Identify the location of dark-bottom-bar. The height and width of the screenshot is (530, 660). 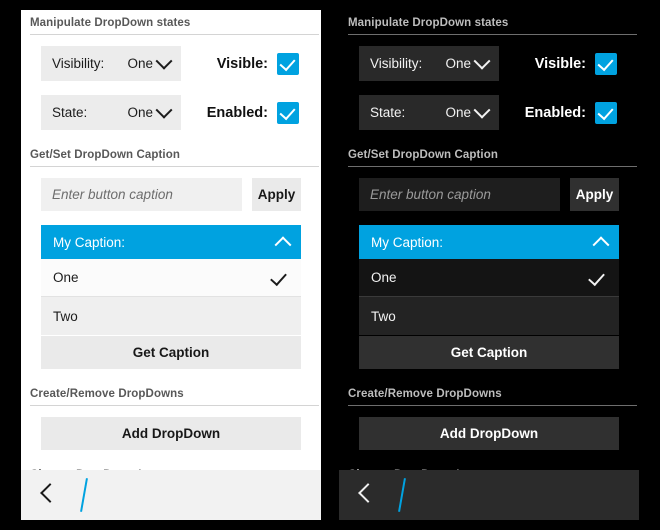
(489, 495).